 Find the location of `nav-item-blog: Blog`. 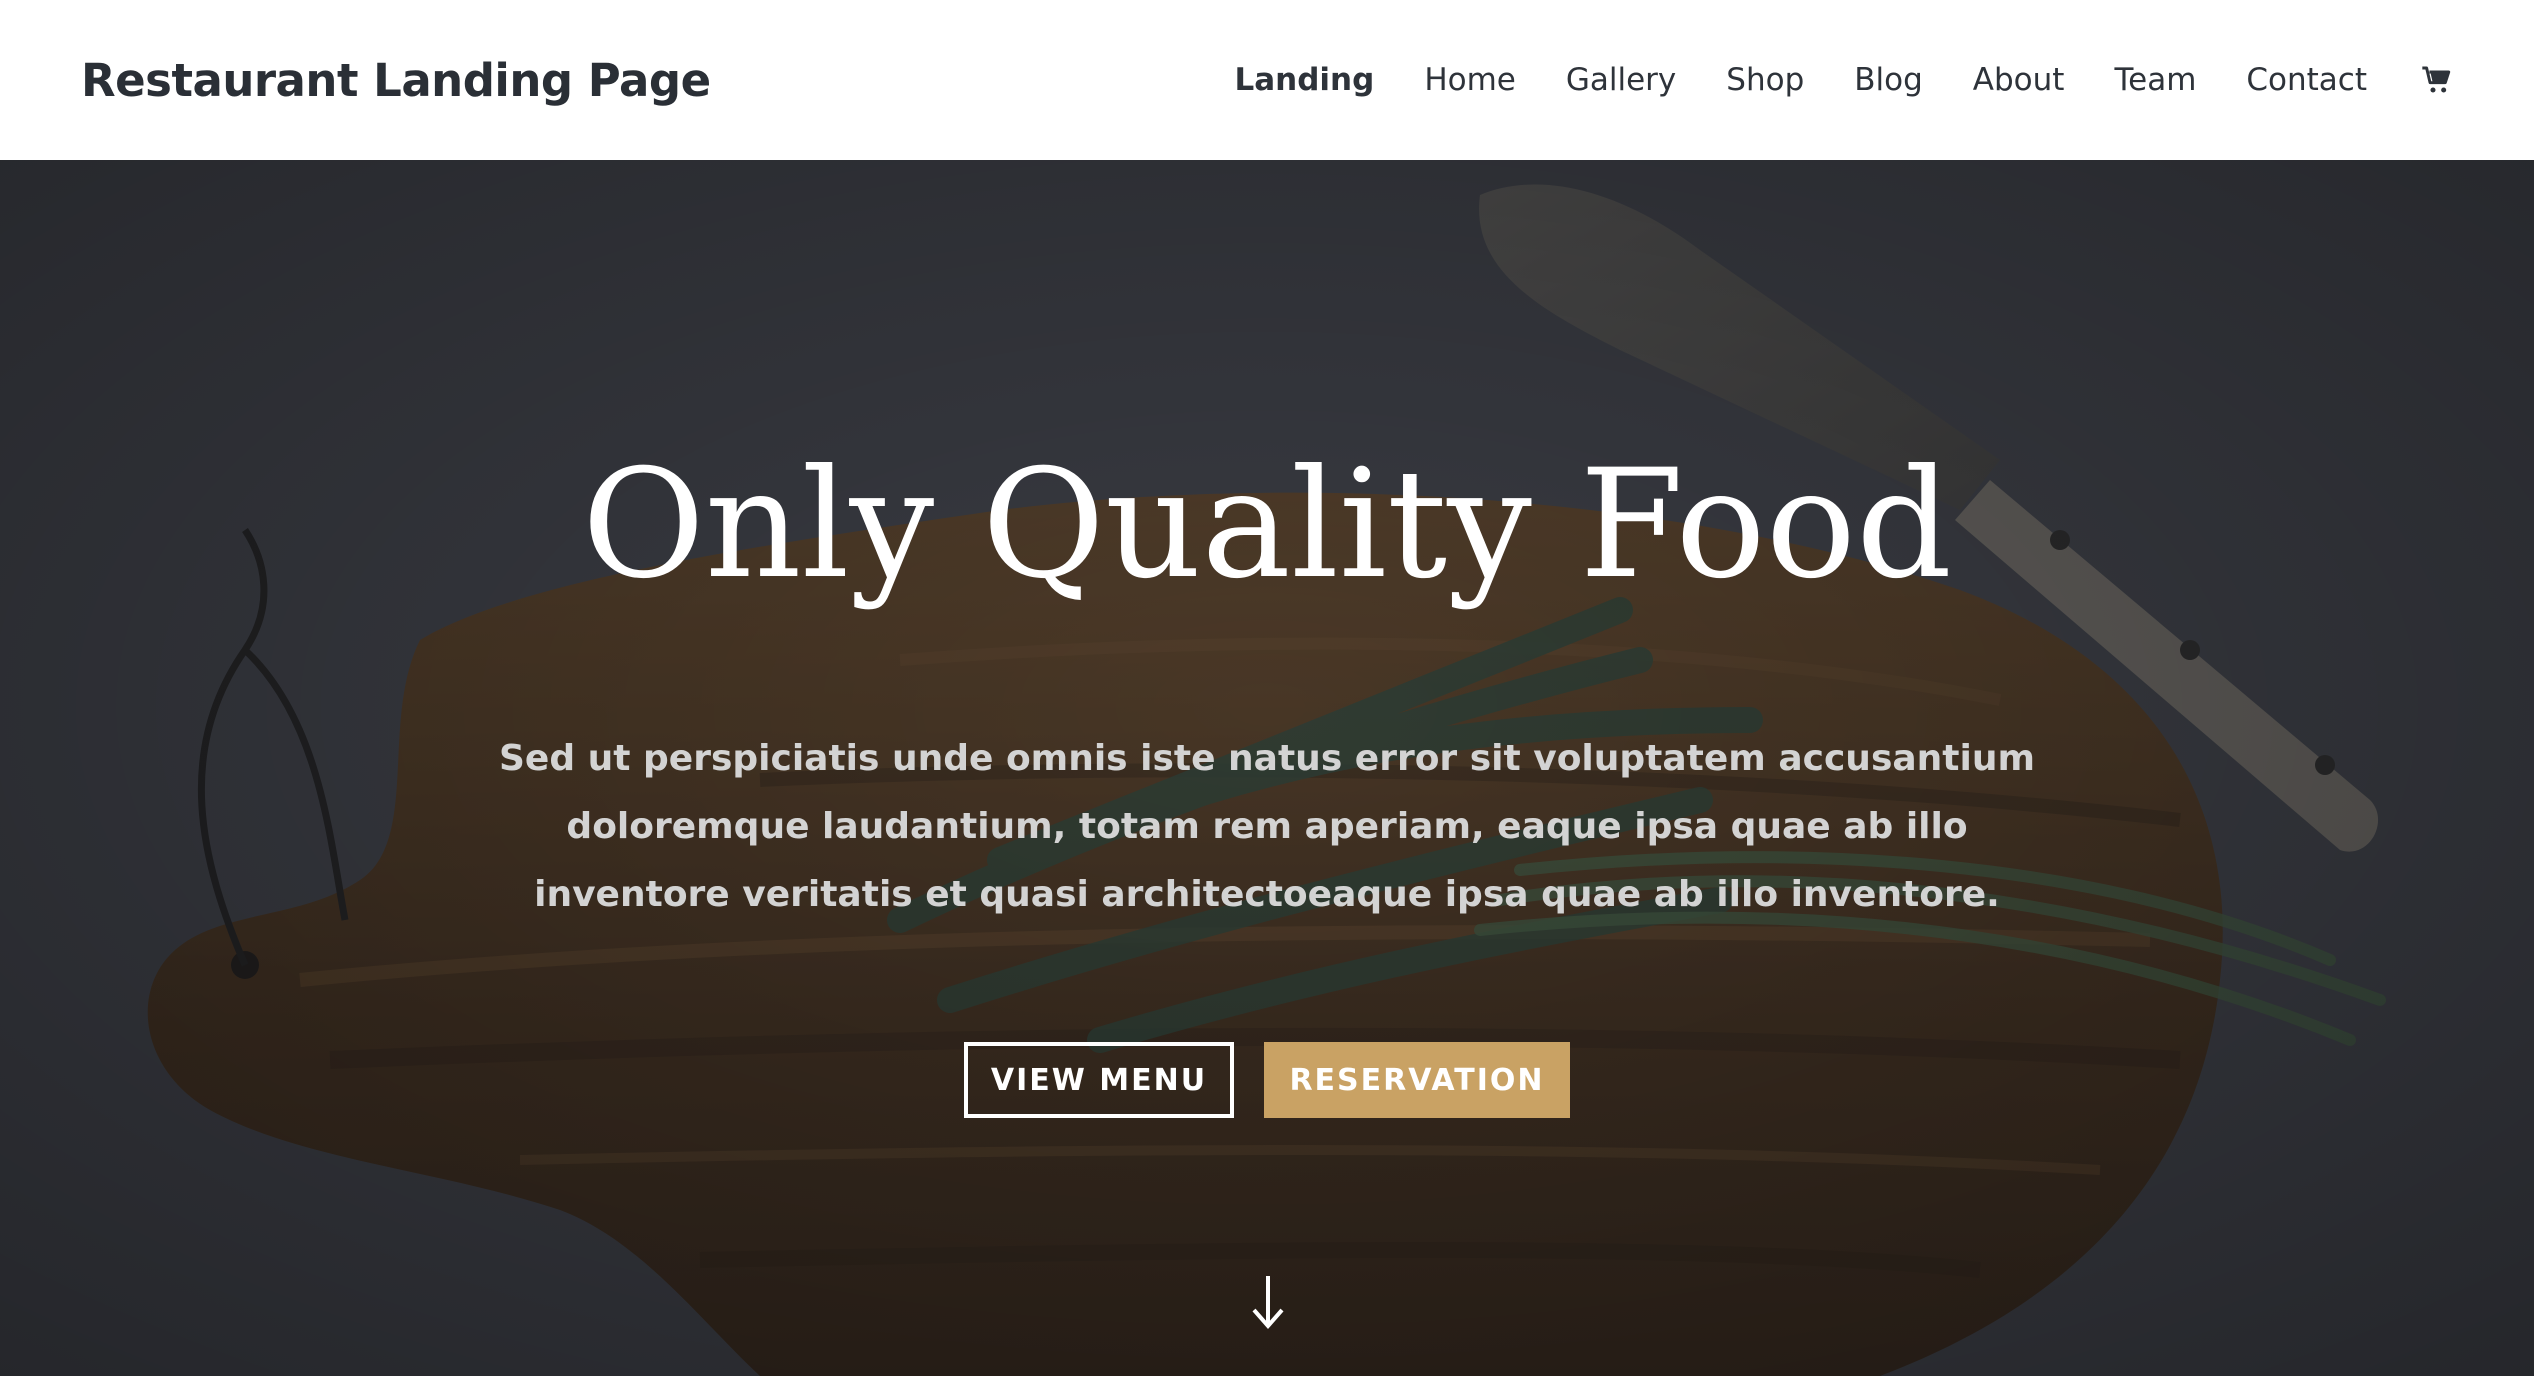

nav-item-blog: Blog is located at coordinates (1888, 80).